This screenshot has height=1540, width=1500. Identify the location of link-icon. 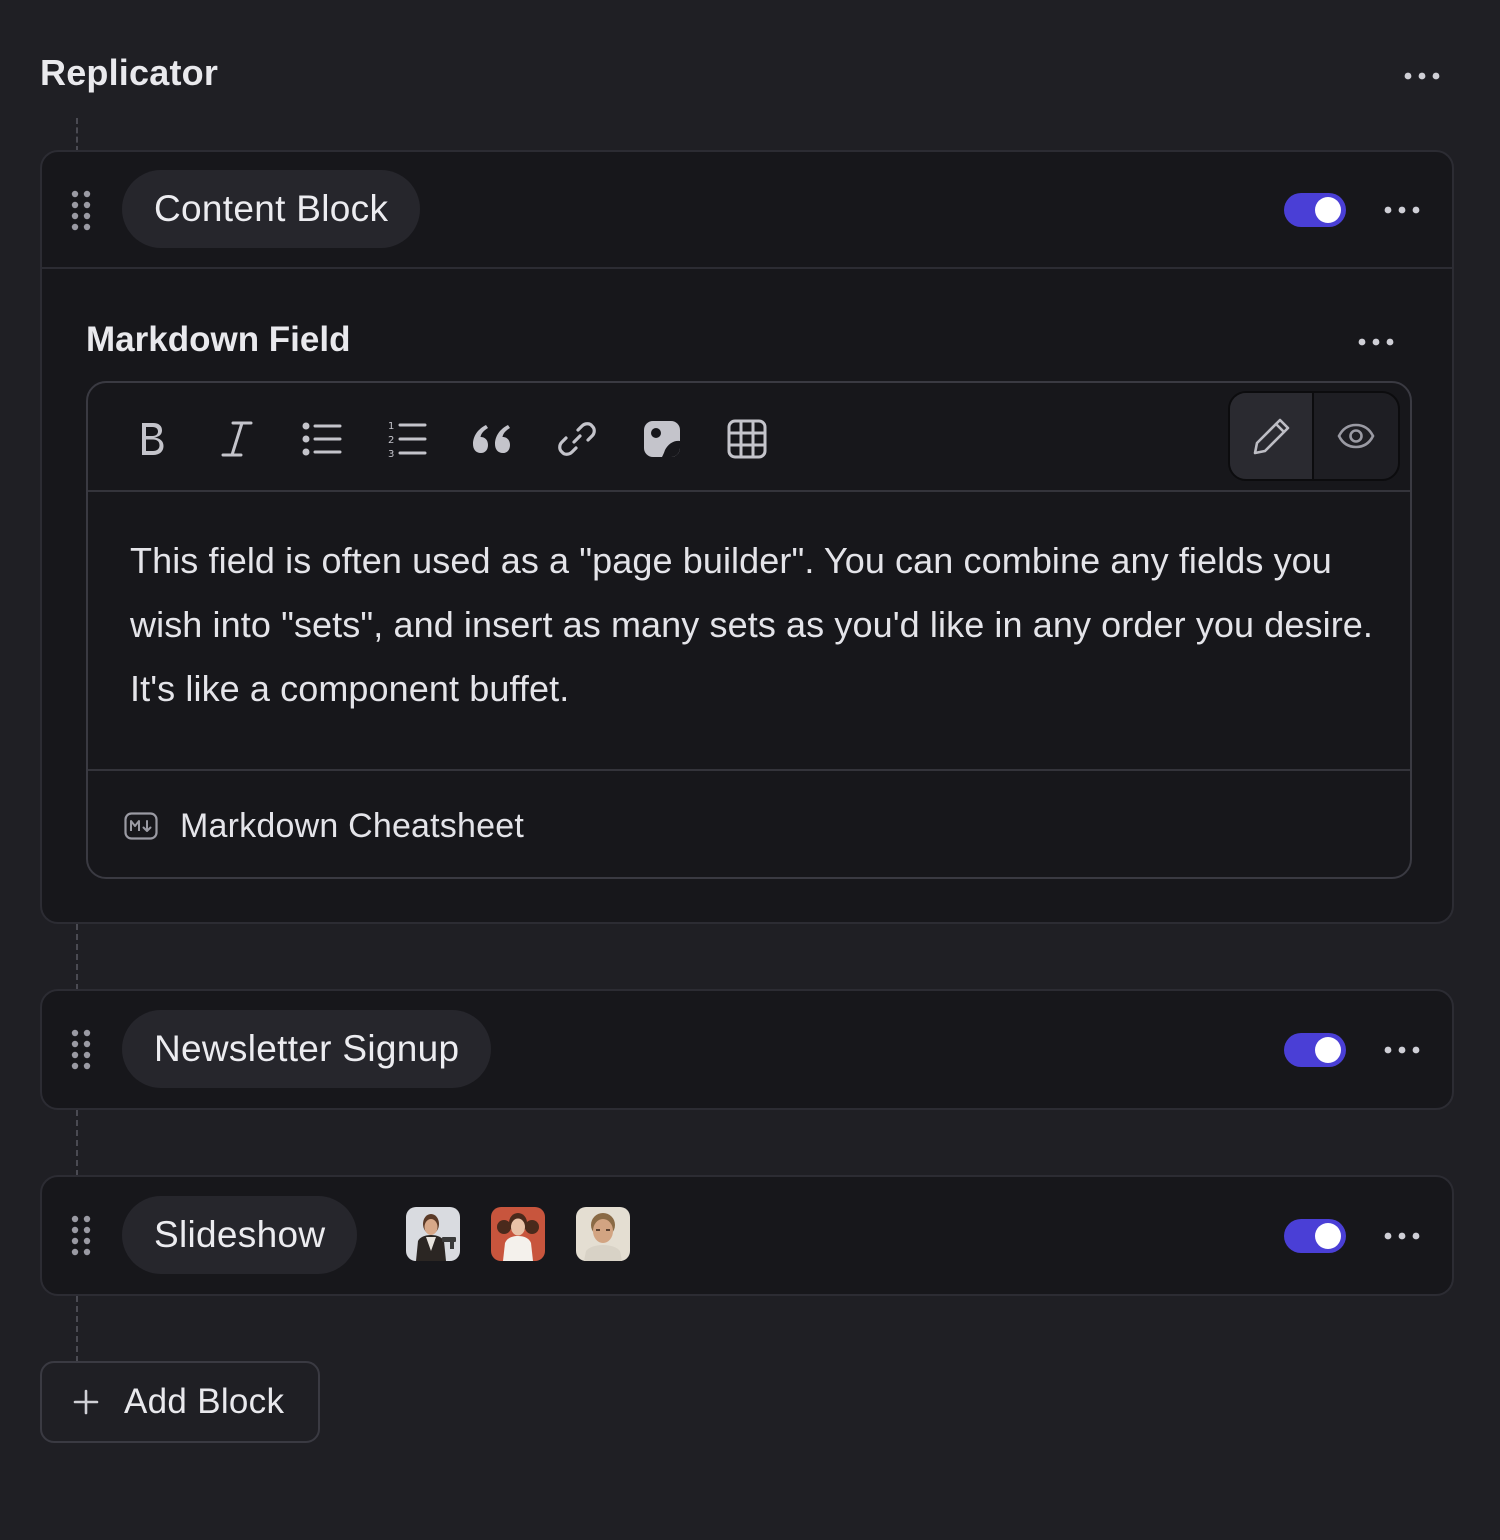
(577, 439).